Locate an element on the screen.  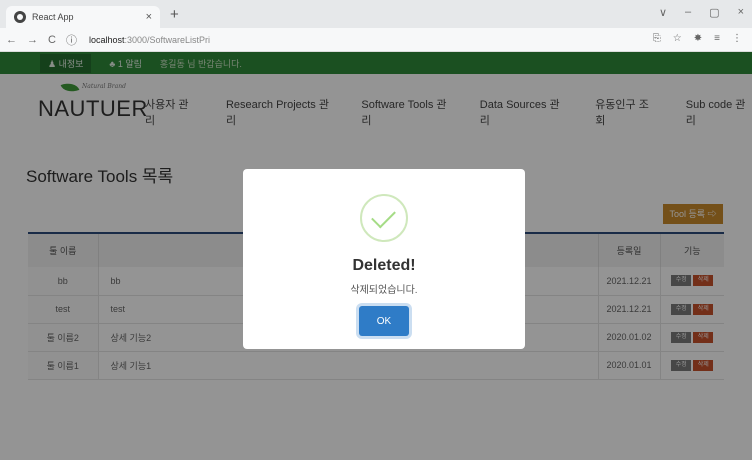
browser-tabstrip: React App × + ∨ – ▢ × is located at coordinates (376, 14).